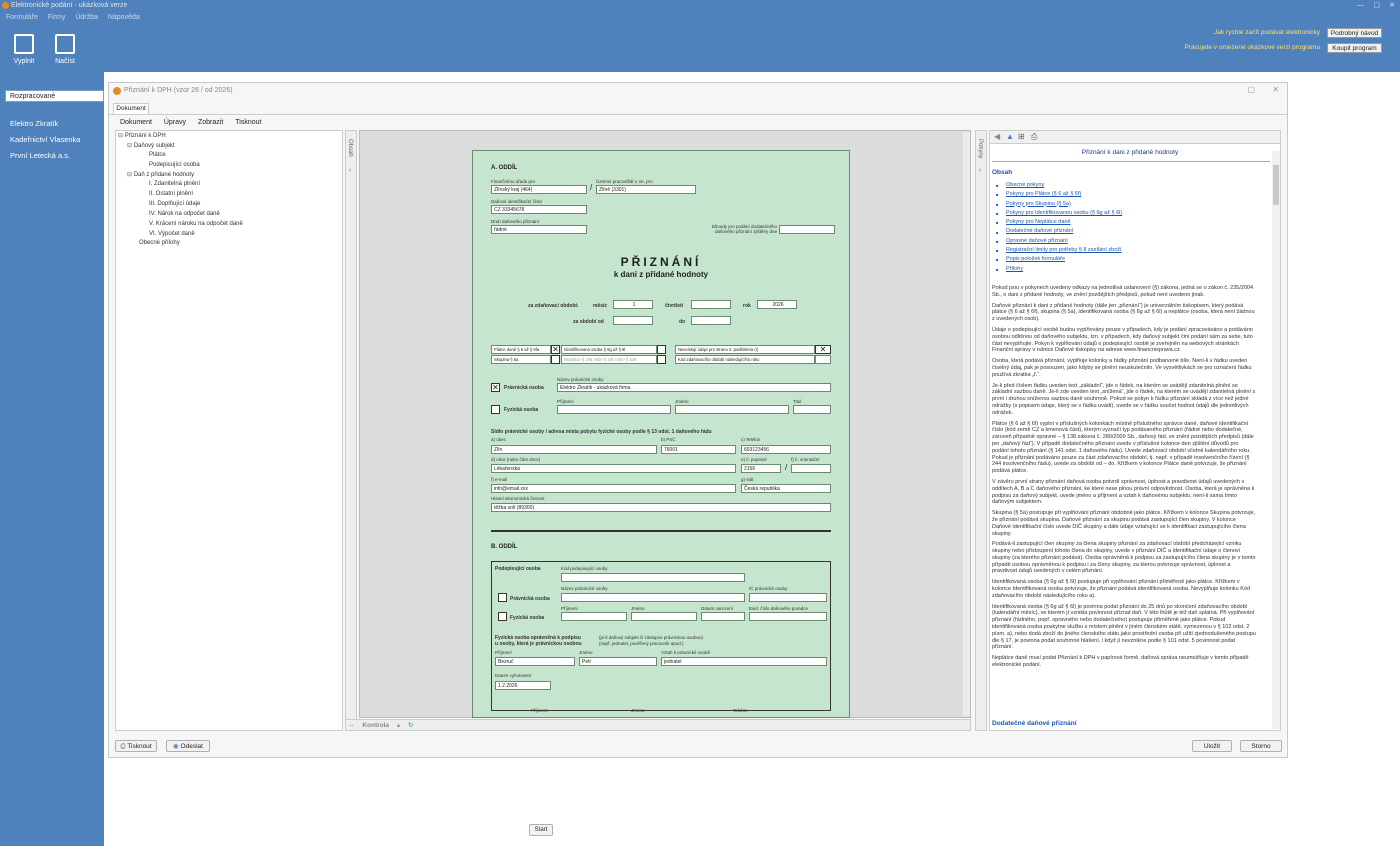 The height and width of the screenshot is (846, 1400). Describe the element at coordinates (1021, 136) in the screenshot. I see `zoom-icon: ⊞` at that location.